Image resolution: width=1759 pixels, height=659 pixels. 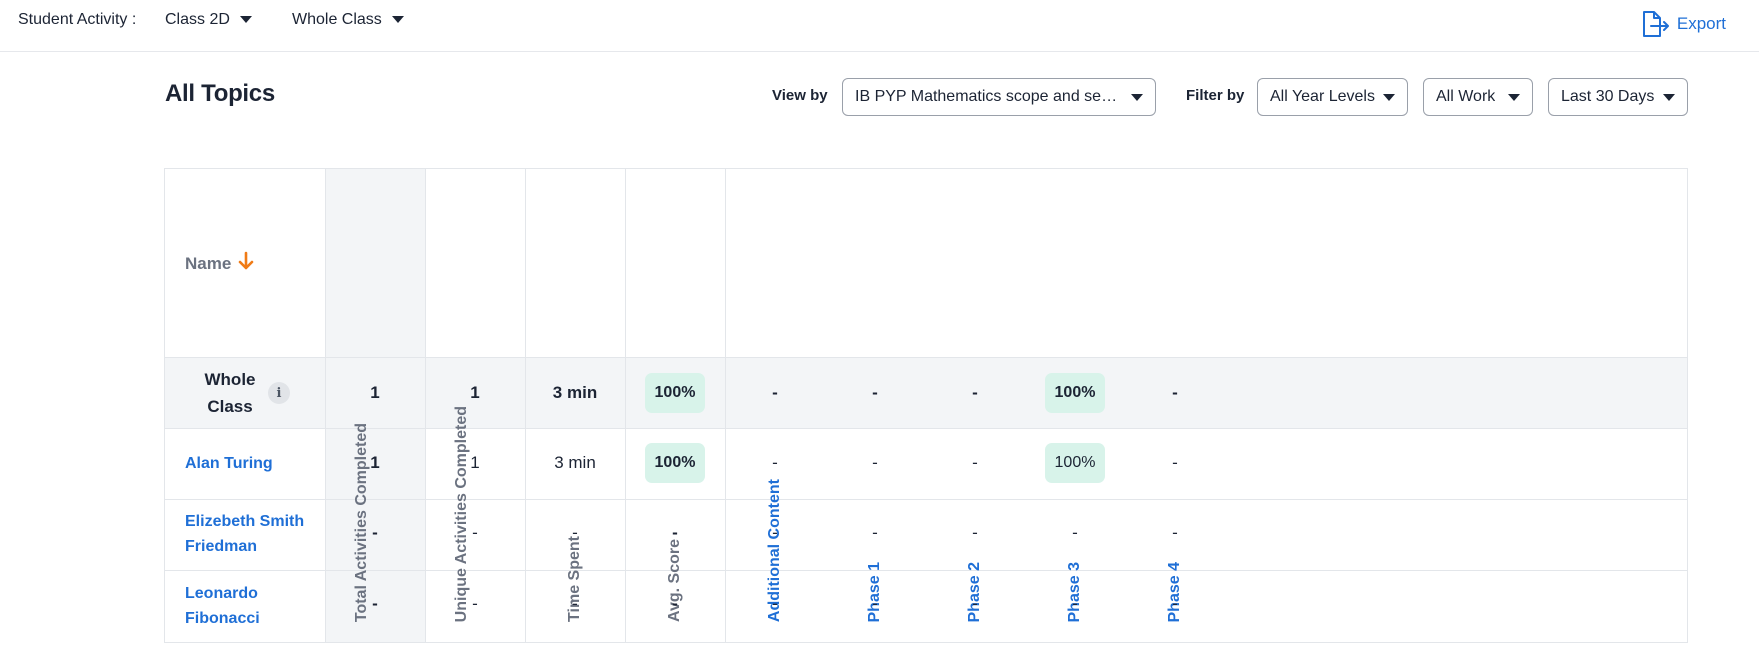 I want to click on student-name-link: Leonardo Fibonacci, so click(x=240, y=606).